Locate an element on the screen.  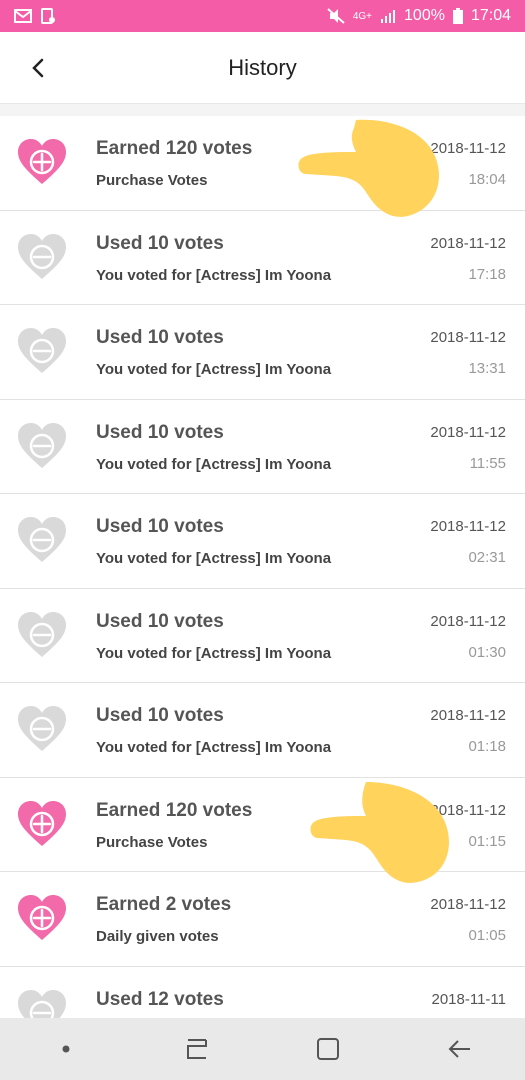
system-nav-bar is located at coordinates (262, 1049).